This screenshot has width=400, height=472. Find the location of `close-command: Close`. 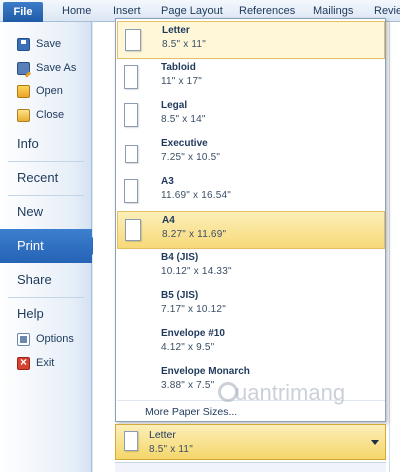

close-command: Close is located at coordinates (46, 115).